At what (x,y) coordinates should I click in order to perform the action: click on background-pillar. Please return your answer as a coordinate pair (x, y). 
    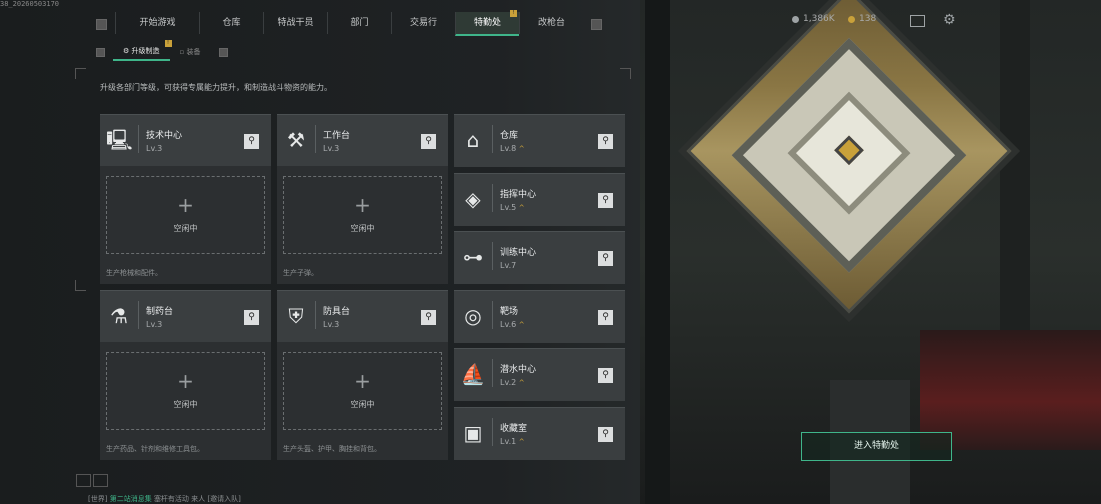
    Looking at the image, I should click on (657, 252).